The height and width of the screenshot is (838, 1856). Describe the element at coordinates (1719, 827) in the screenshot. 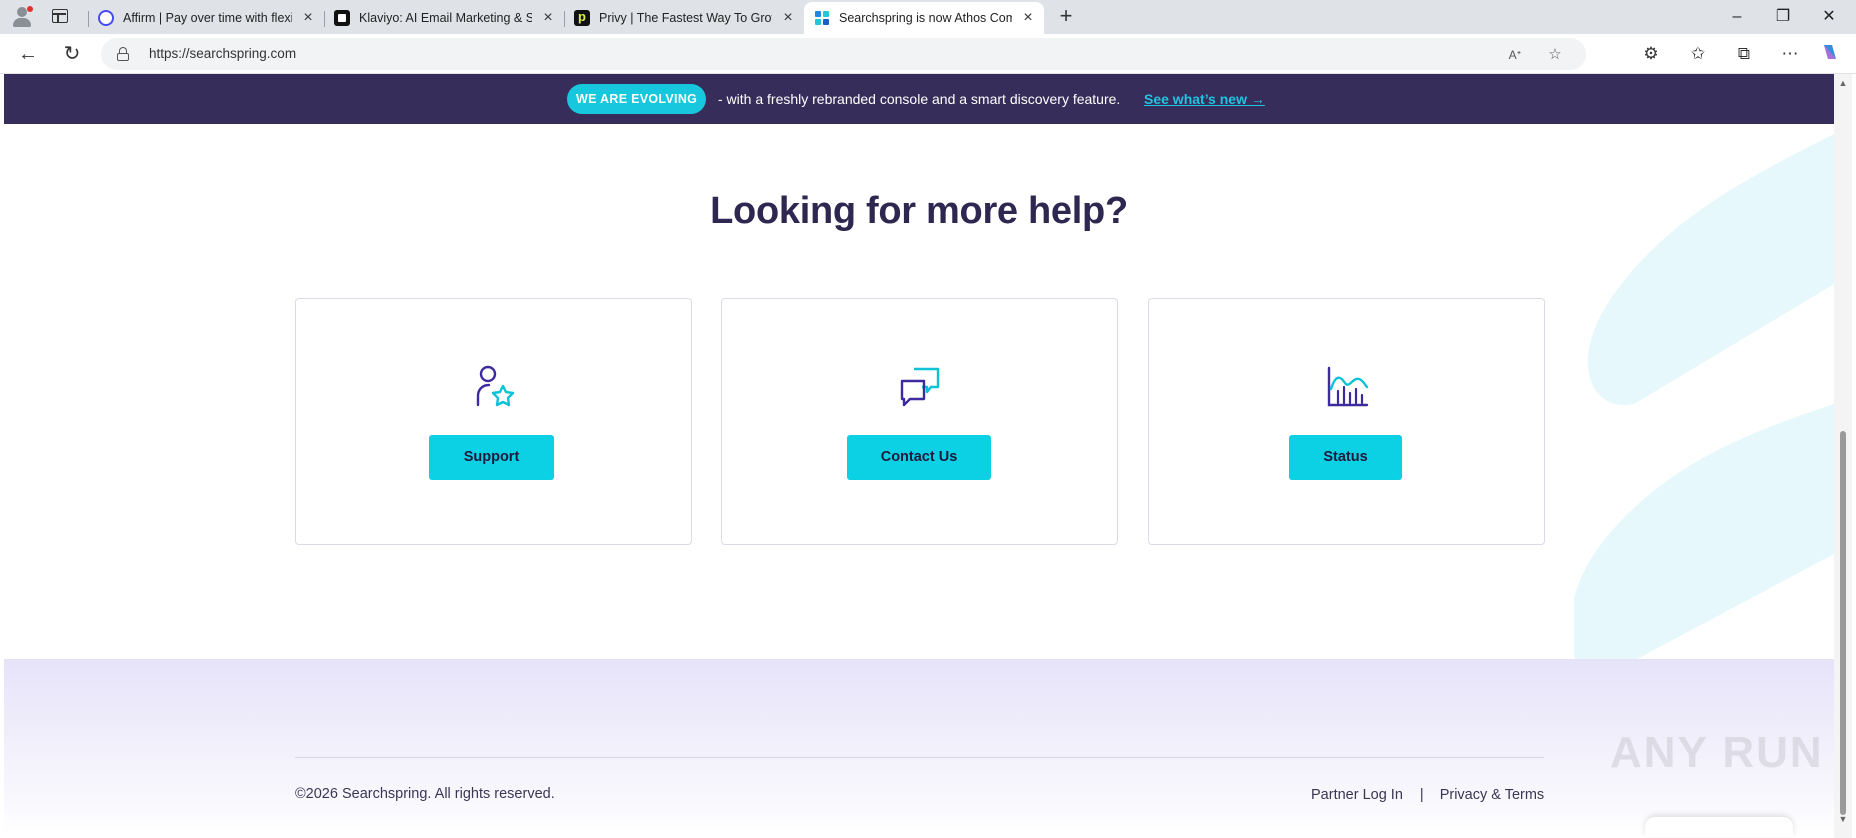

I see `chat-widget-tab` at that location.